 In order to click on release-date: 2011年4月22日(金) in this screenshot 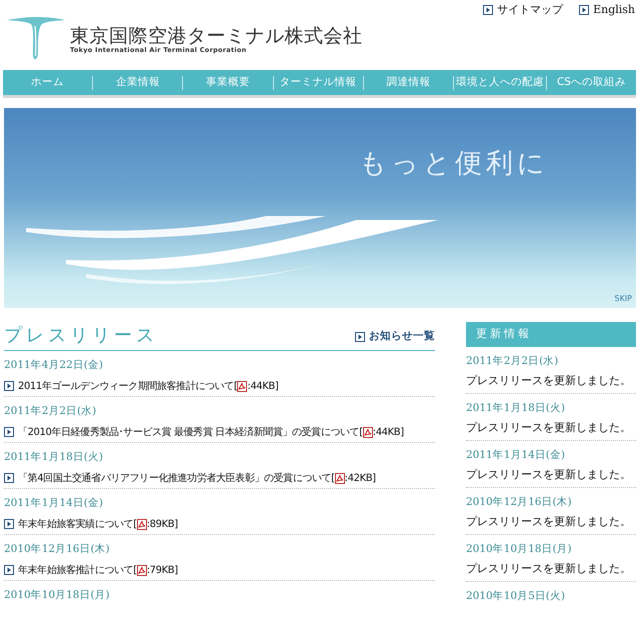, I will do `click(54, 365)`.